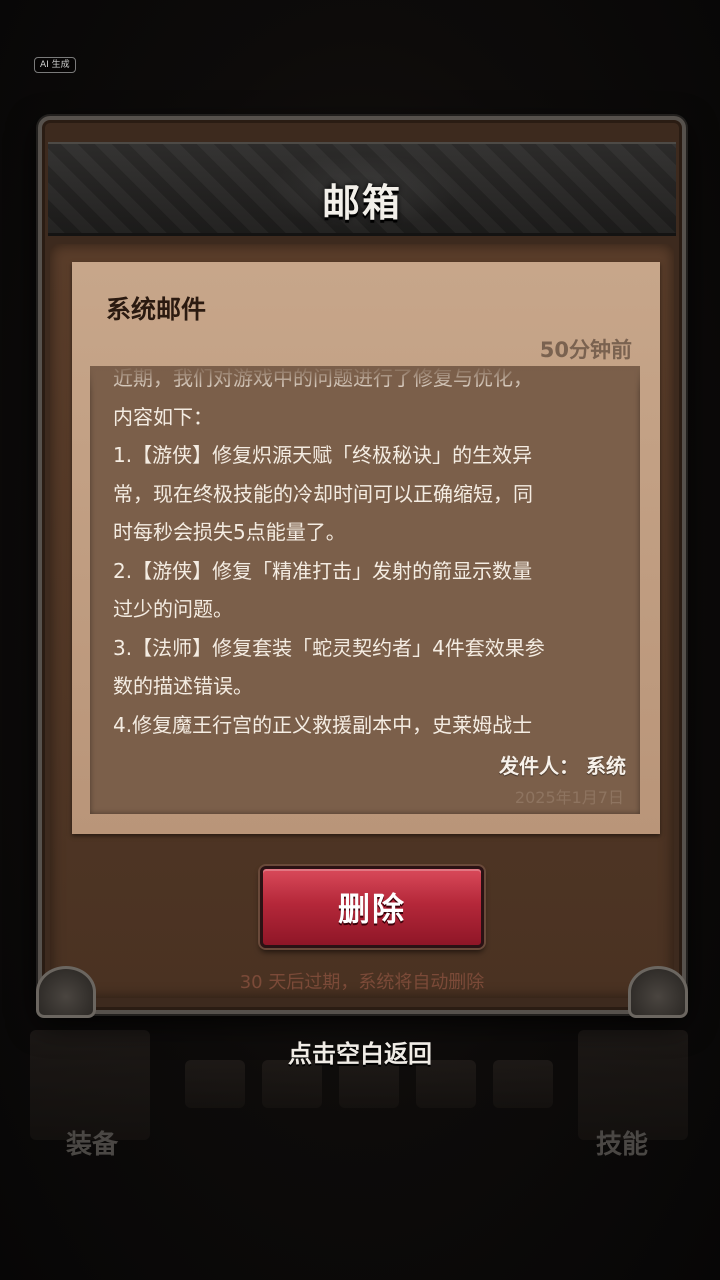 The width and height of the screenshot is (720, 1280). What do you see at coordinates (163, 416) in the screenshot?
I see `mail-body-line: 内容如下：` at bounding box center [163, 416].